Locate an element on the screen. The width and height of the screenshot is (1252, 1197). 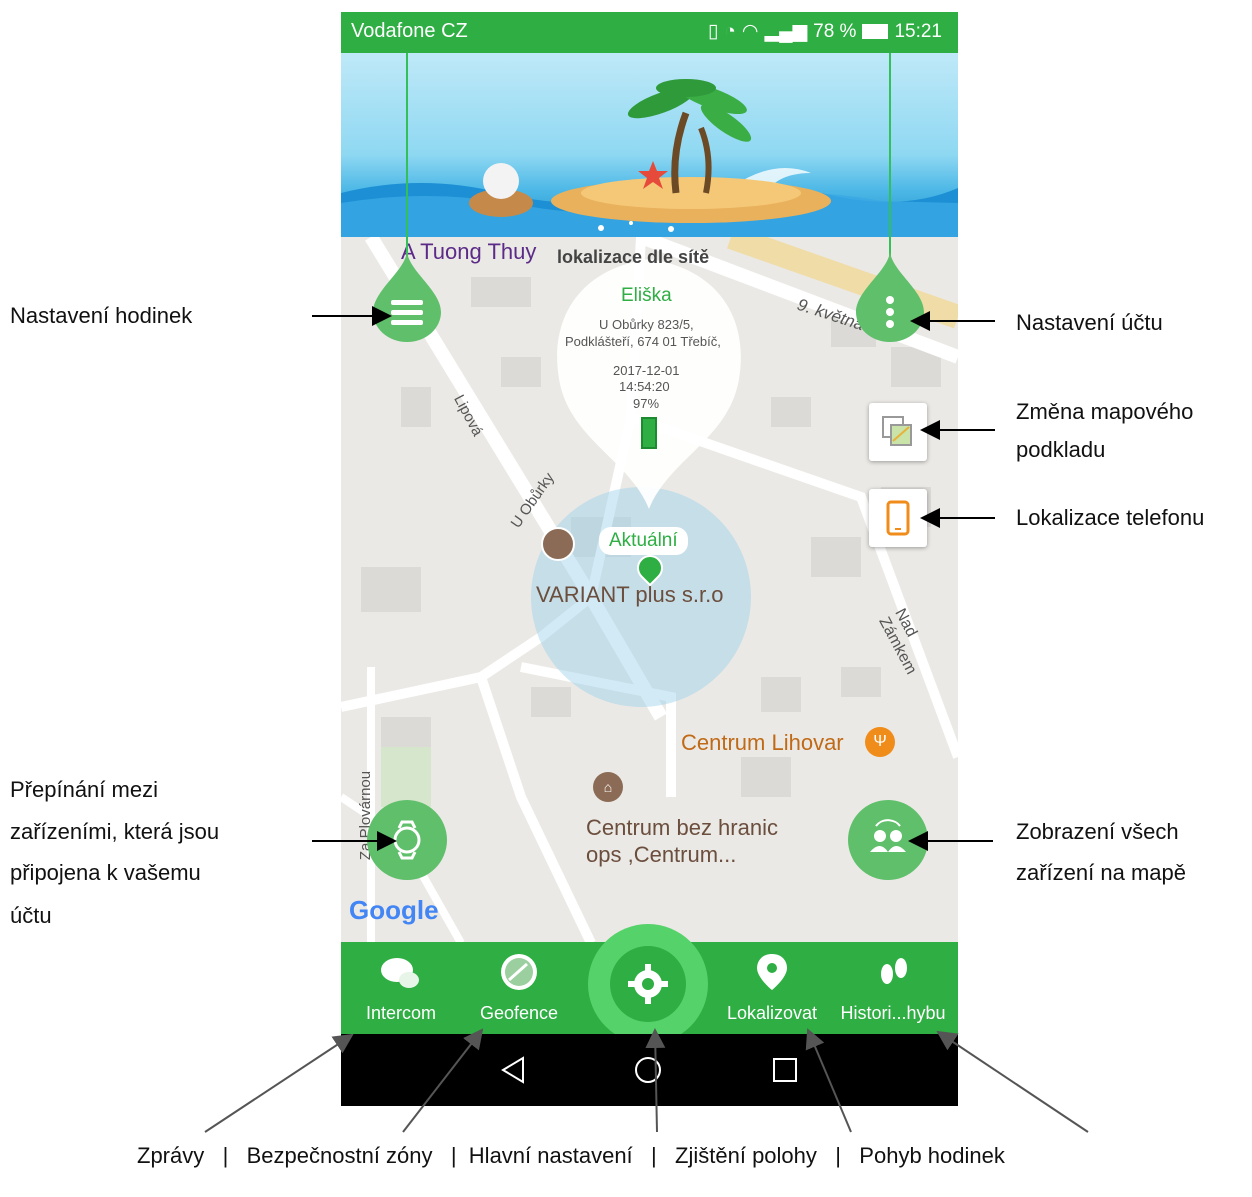
show-all-devices-button is located at coordinates (888, 840).